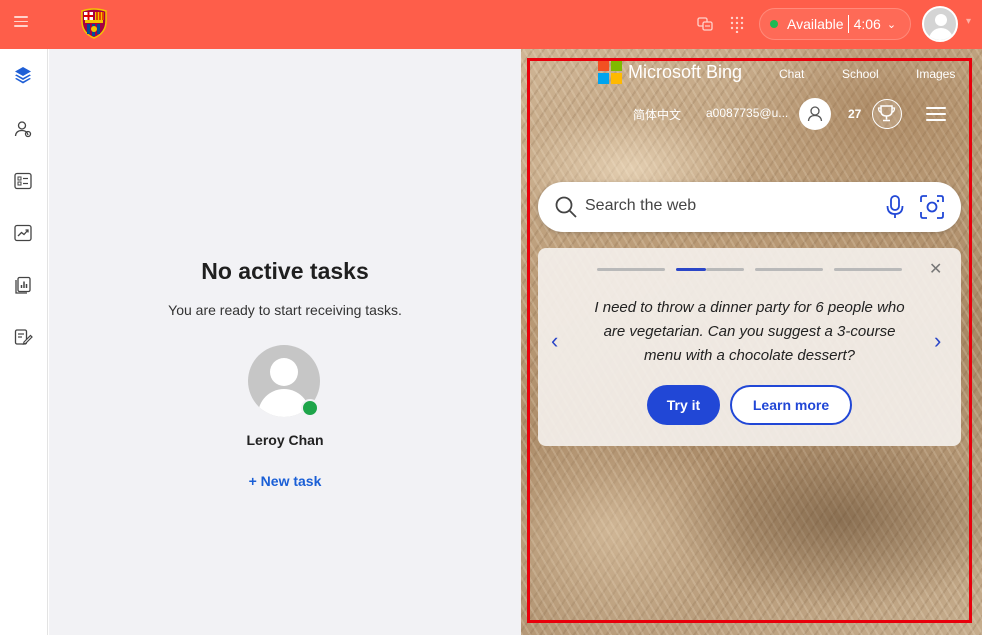 This screenshot has height=635, width=982. I want to click on chevron-right-icon: ›, so click(937, 341).